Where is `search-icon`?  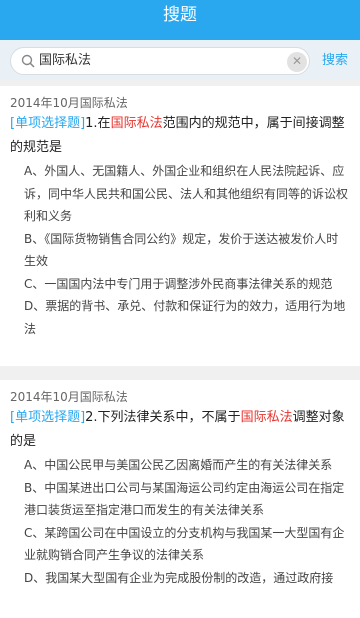
search-icon is located at coordinates (28, 61).